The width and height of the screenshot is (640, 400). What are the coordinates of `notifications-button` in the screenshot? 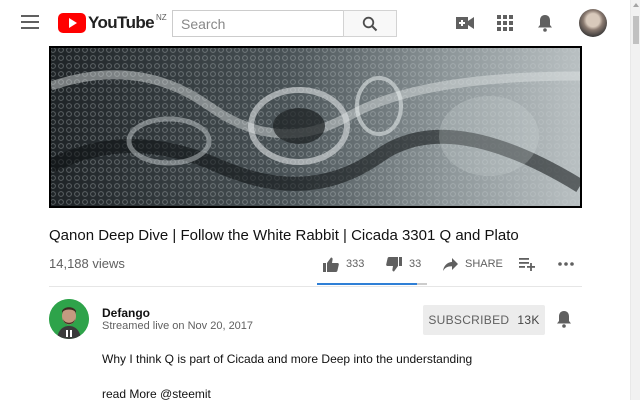 It's located at (545, 23).